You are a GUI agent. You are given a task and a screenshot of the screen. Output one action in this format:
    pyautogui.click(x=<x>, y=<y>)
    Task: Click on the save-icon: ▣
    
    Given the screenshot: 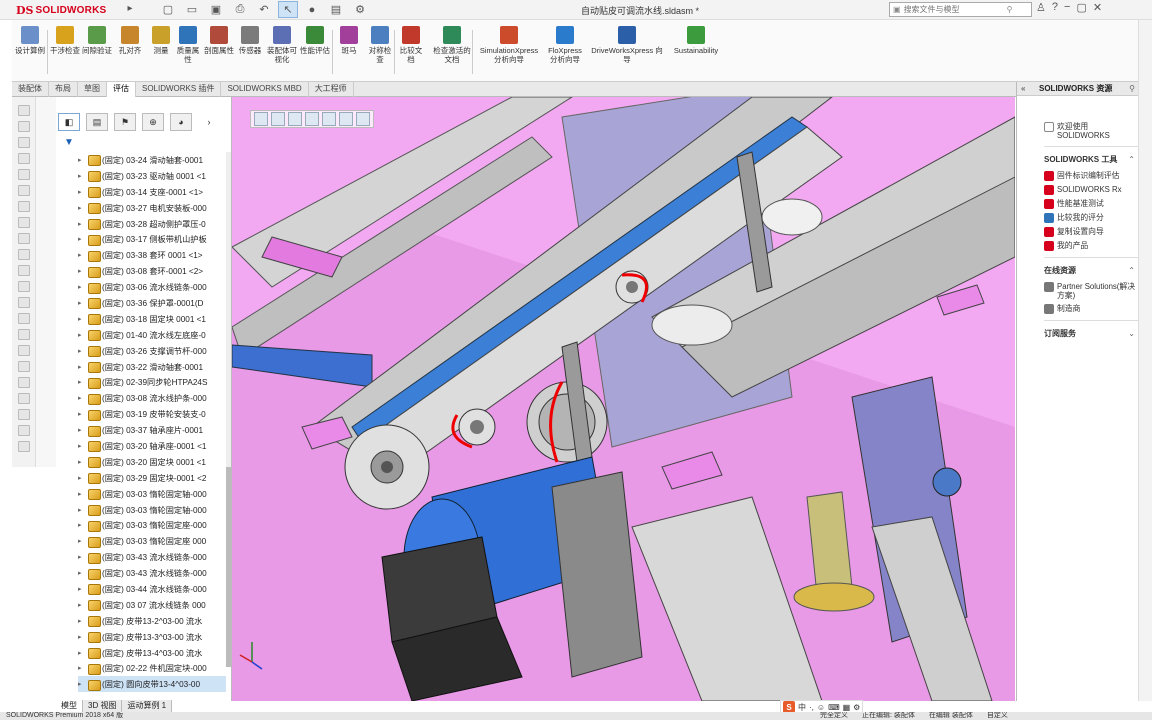 What is the action you would take?
    pyautogui.click(x=216, y=9)
    